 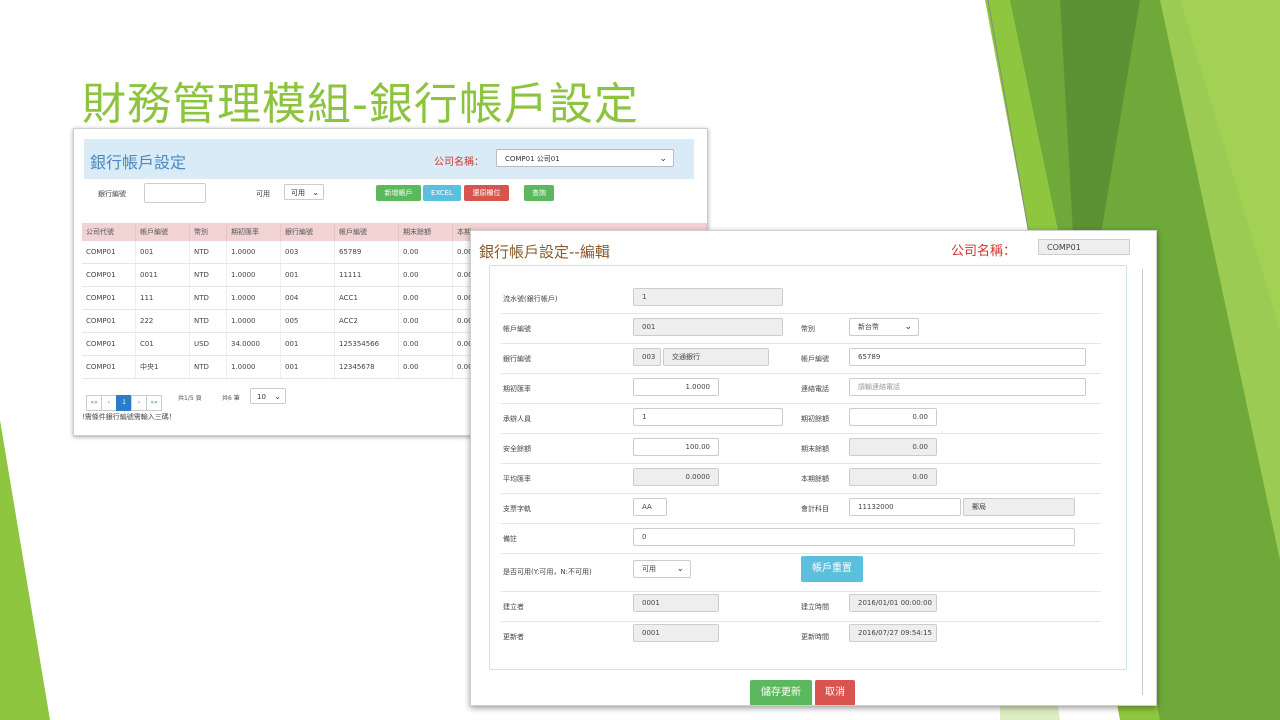 I want to click on cell: ACC1, so click(x=366, y=298).